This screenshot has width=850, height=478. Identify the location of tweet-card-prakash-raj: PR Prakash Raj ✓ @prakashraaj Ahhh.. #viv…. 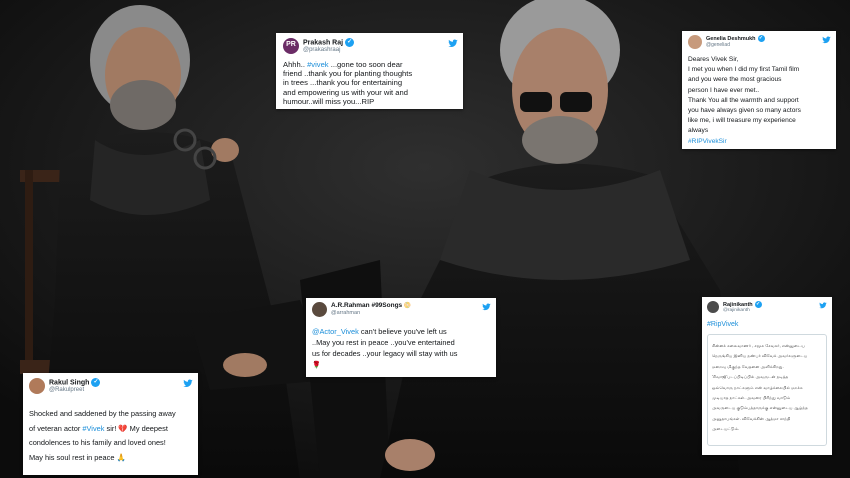
(369, 71).